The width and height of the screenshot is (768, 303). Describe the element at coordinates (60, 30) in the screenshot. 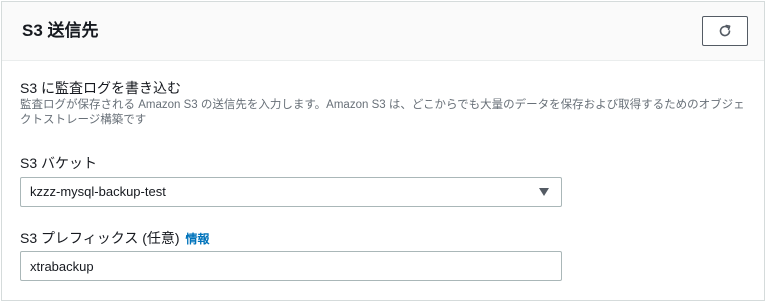

I see `panel-title: S3 送信先` at that location.